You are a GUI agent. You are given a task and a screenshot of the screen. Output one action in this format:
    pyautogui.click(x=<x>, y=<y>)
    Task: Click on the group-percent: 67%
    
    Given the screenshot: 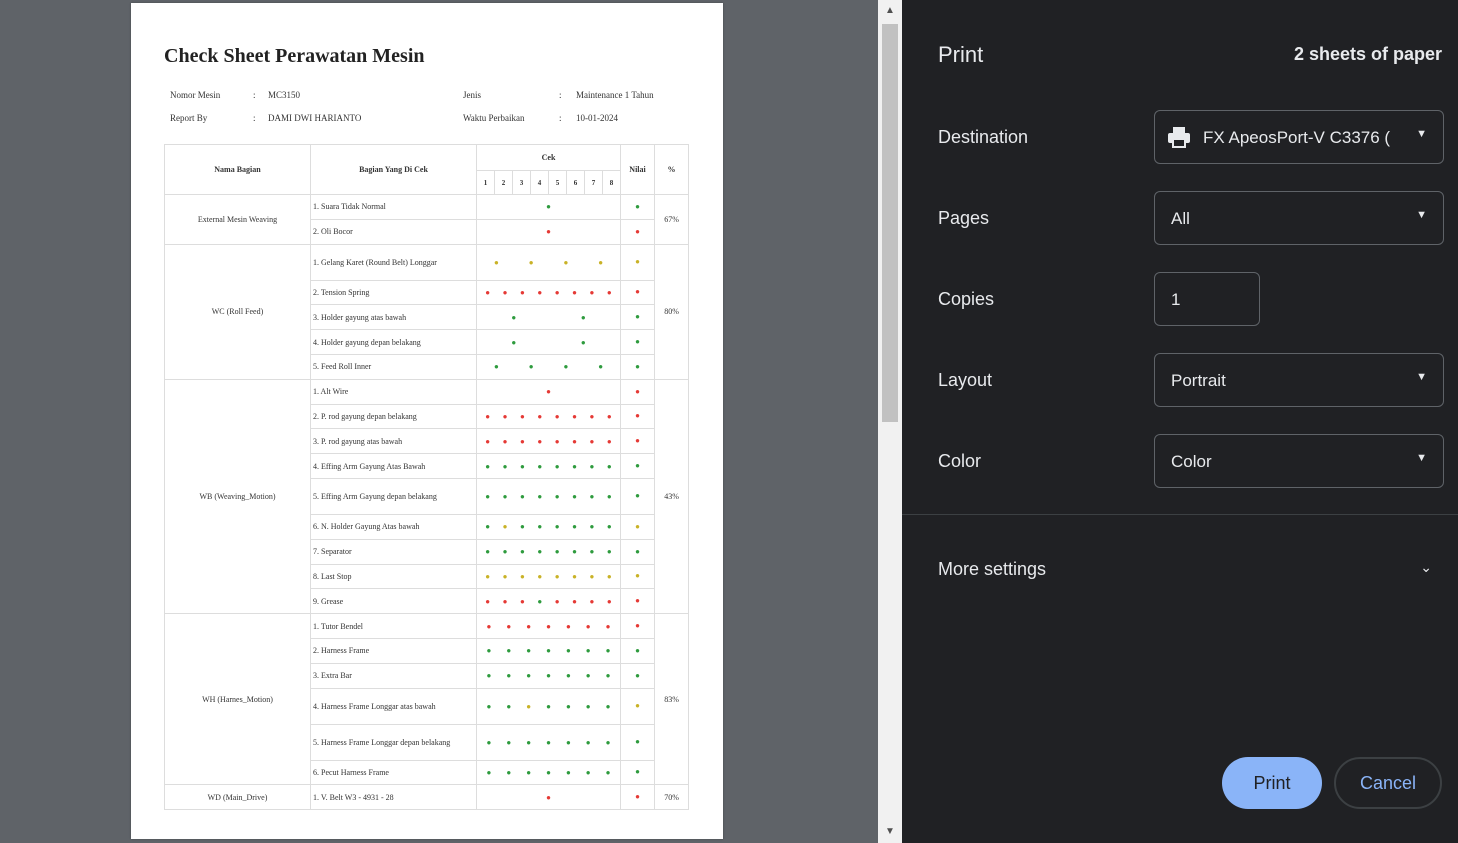 What is the action you would take?
    pyautogui.click(x=672, y=219)
    